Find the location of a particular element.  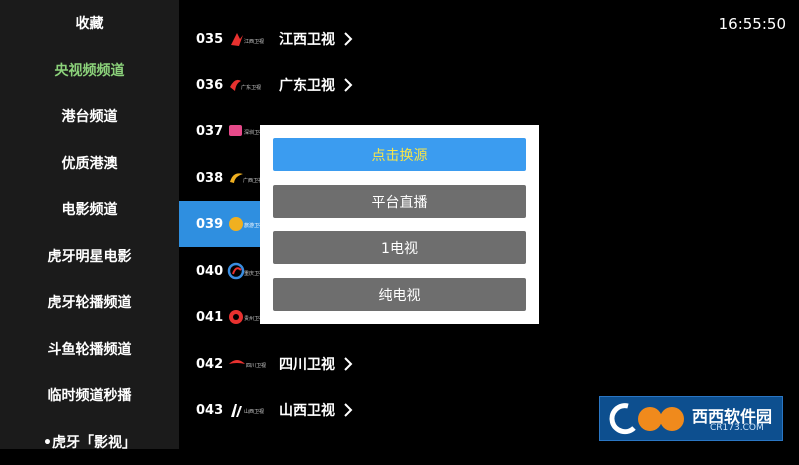

channel-logo-icon: 广东卫视 is located at coordinates (245, 85).